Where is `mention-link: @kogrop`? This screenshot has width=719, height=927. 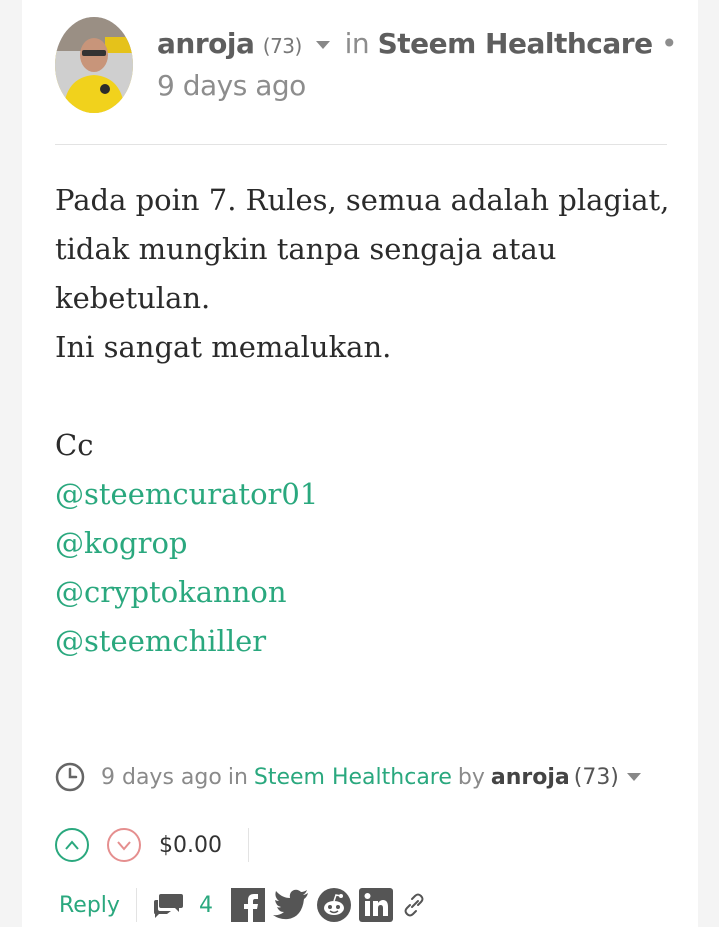
mention-link: @kogrop is located at coordinates (370, 543).